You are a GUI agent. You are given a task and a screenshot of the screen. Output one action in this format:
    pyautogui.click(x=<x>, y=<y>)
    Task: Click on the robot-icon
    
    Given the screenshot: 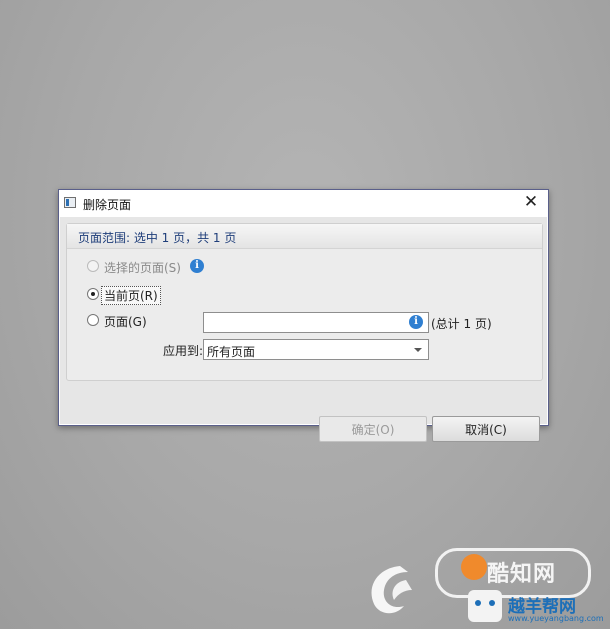 What is the action you would take?
    pyautogui.click(x=485, y=606)
    